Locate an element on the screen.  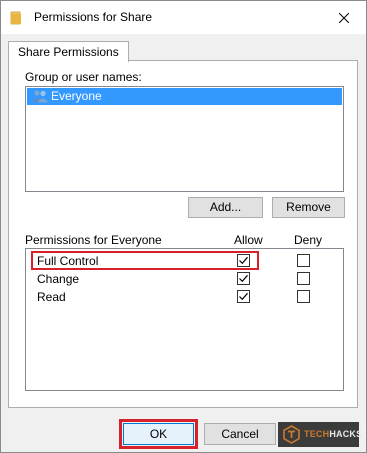
list-item: Everyone is located at coordinates (184, 96).